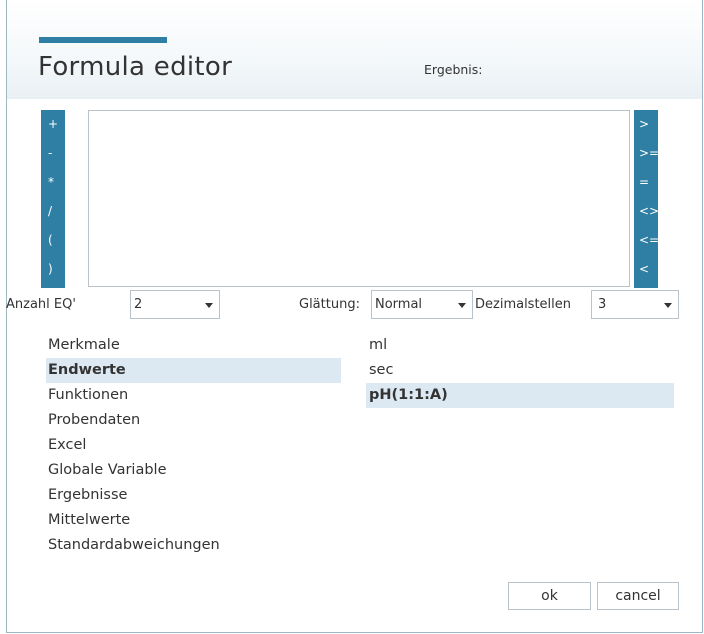  What do you see at coordinates (646, 182) in the screenshot?
I see `equal-button: =` at bounding box center [646, 182].